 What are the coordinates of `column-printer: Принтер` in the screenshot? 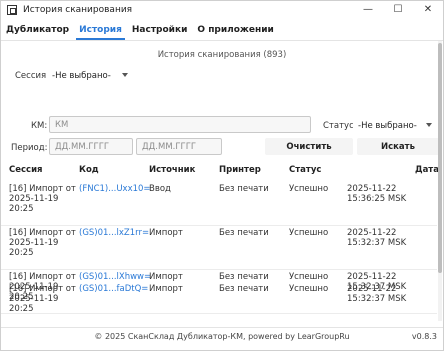 It's located at (240, 170).